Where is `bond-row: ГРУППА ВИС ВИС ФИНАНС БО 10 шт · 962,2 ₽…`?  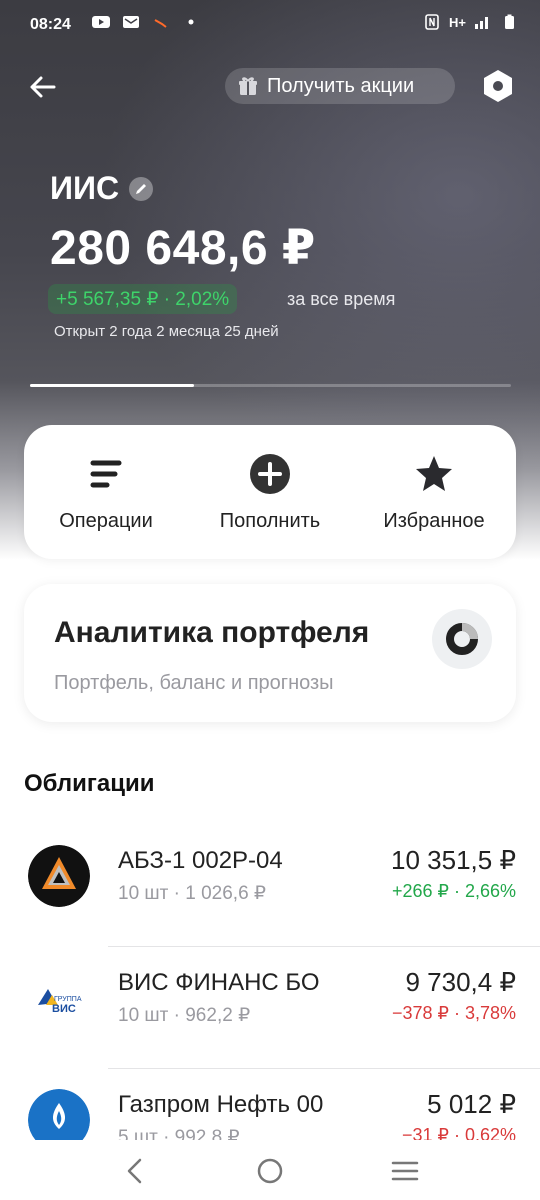
bond-row: ГРУППА ВИС ВИС ФИНАНС БО 10 шт · 962,2 ₽… is located at coordinates (270, 1008).